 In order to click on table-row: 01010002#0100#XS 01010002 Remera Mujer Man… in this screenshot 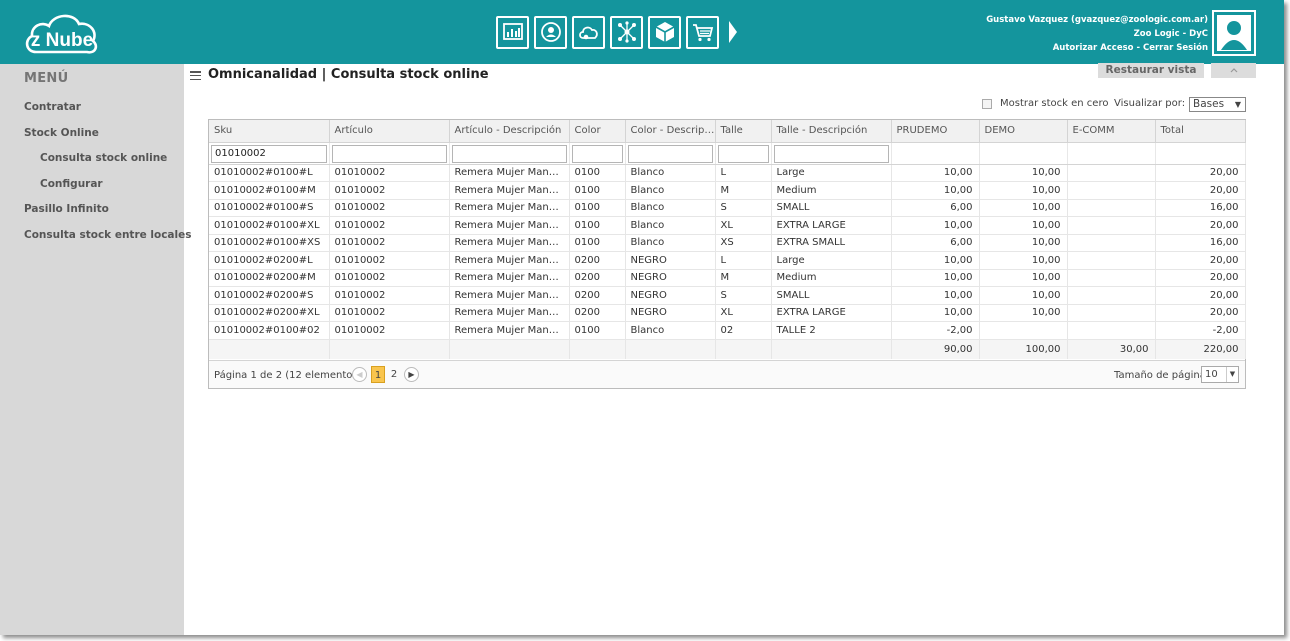, I will do `click(727, 243)`.